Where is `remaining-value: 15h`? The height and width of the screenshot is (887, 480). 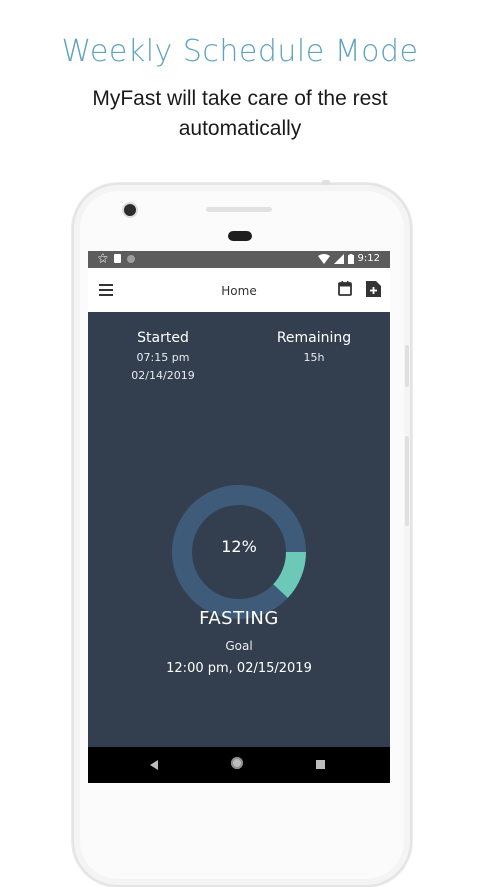 remaining-value: 15h is located at coordinates (314, 357).